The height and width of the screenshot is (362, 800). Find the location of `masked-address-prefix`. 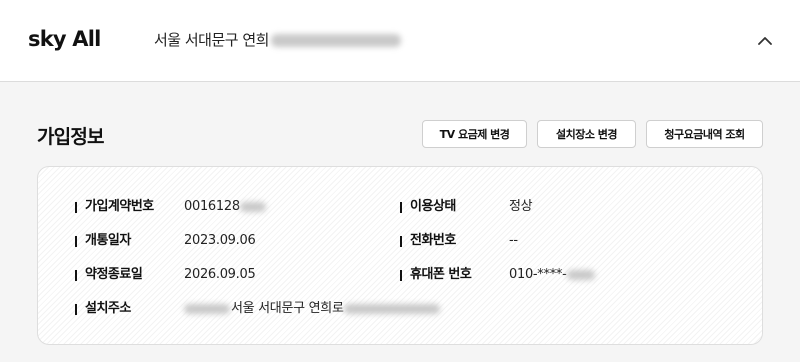

masked-address-prefix is located at coordinates (207, 308).